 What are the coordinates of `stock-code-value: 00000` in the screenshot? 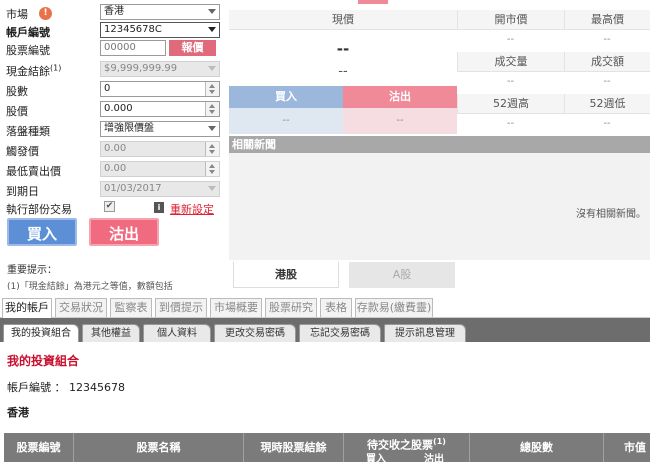 It's located at (120, 47).